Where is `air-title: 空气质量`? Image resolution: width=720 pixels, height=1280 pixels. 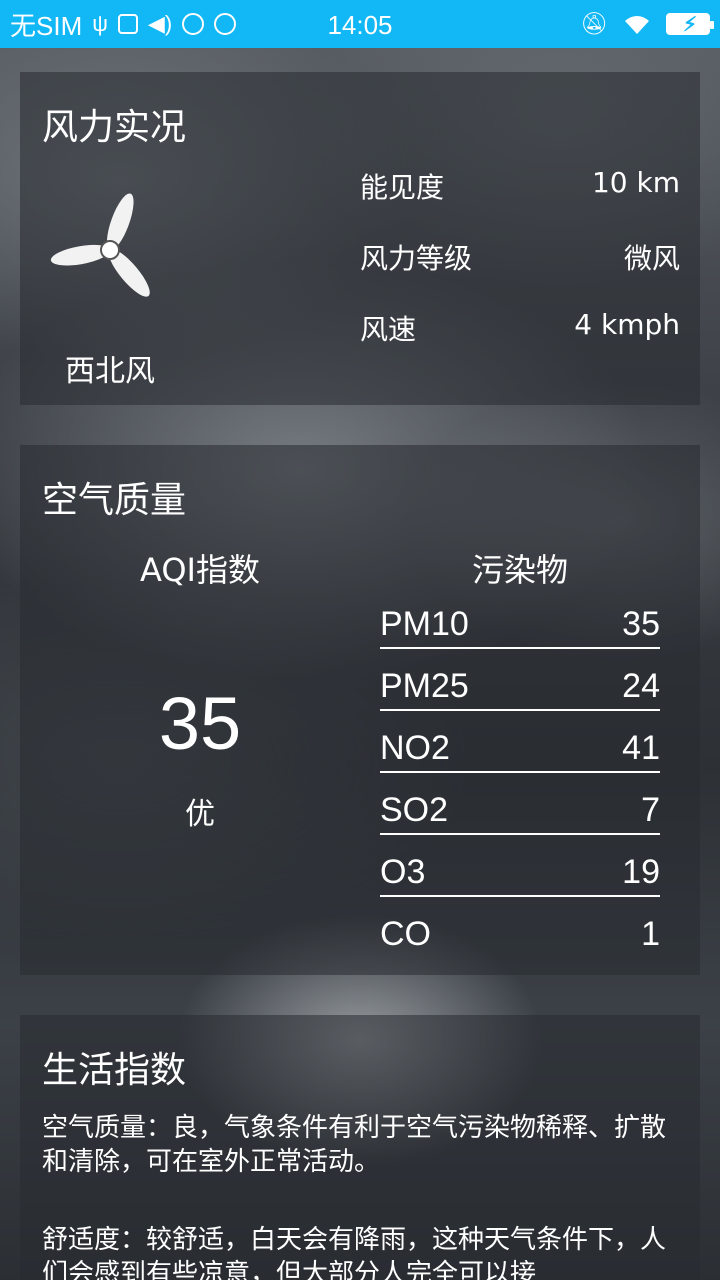 air-title: 空气质量 is located at coordinates (114, 500).